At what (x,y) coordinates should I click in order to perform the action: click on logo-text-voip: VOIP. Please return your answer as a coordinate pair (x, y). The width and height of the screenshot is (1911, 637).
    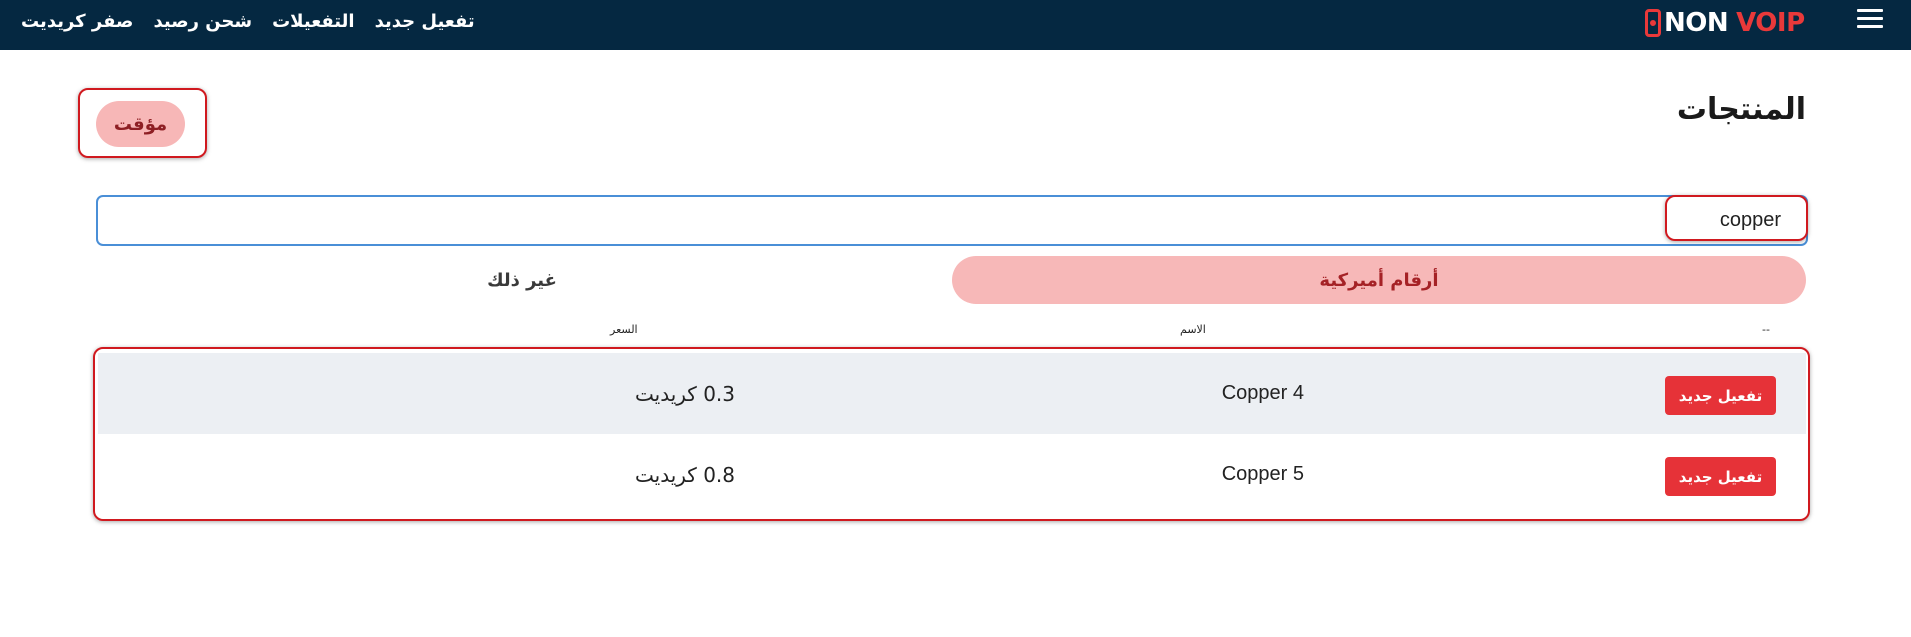
    Looking at the image, I should click on (1770, 23).